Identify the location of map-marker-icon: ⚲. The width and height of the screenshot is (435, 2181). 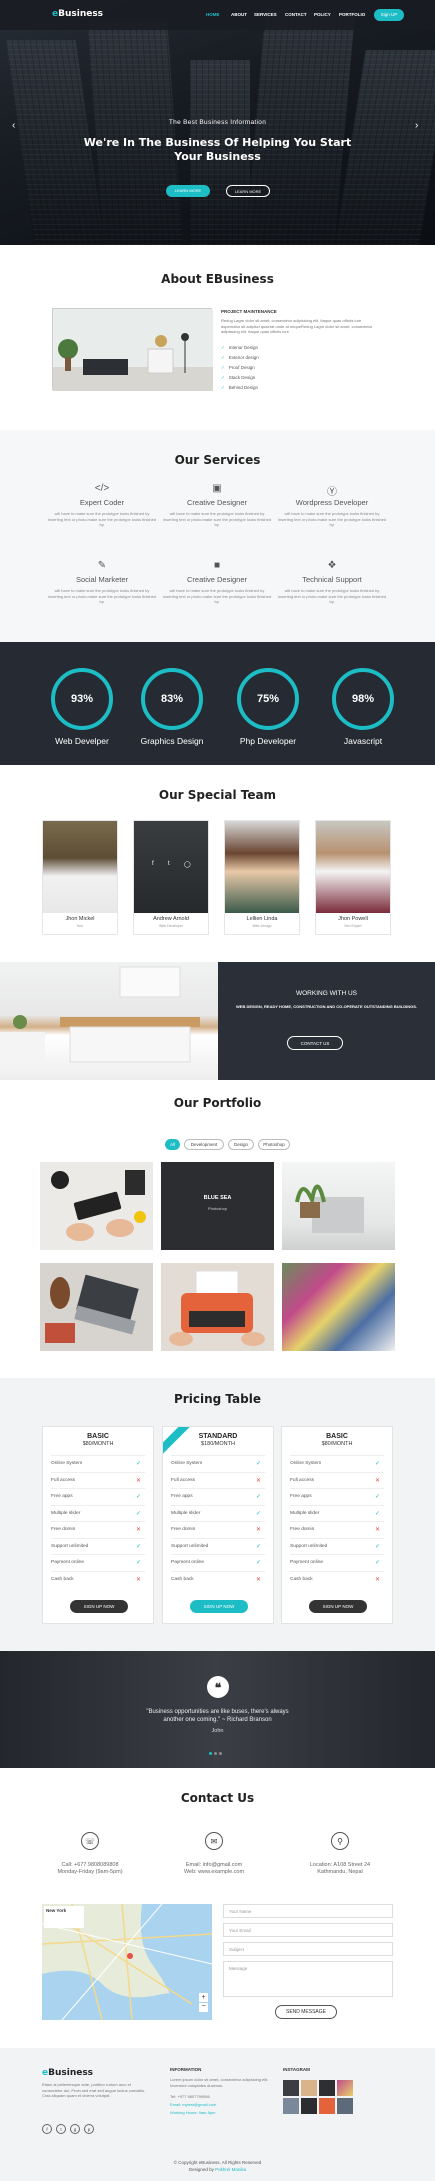
(340, 1841).